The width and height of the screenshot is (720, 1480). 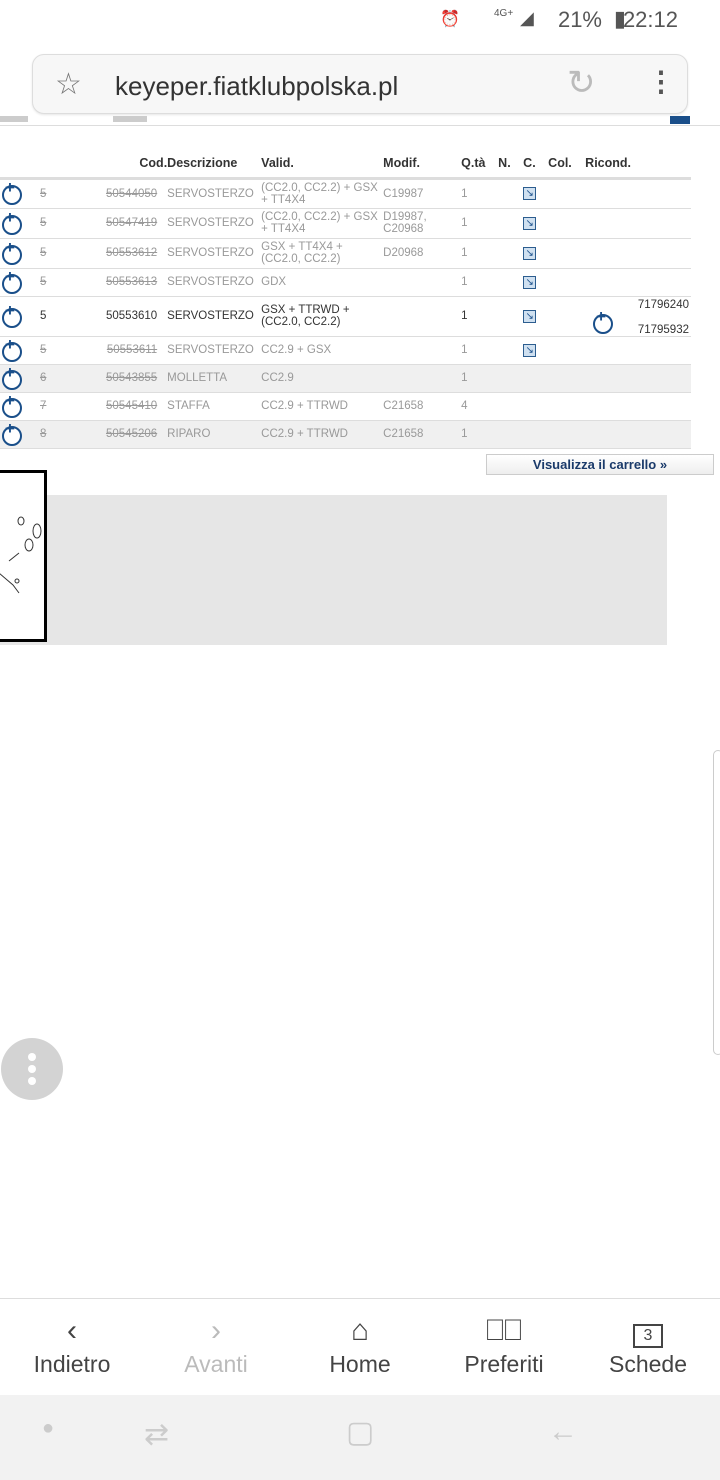 I want to click on clock: 22:12, so click(x=650, y=19).